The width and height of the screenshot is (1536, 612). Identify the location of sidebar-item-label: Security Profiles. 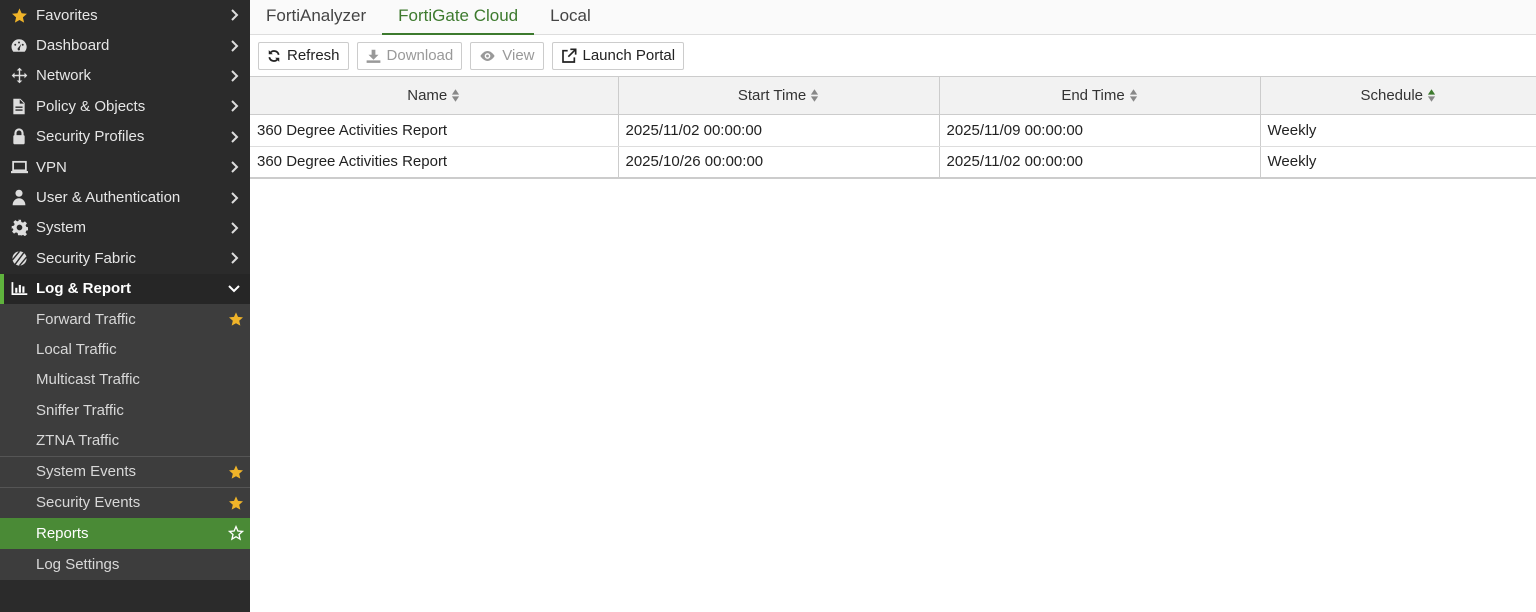
(90, 137).